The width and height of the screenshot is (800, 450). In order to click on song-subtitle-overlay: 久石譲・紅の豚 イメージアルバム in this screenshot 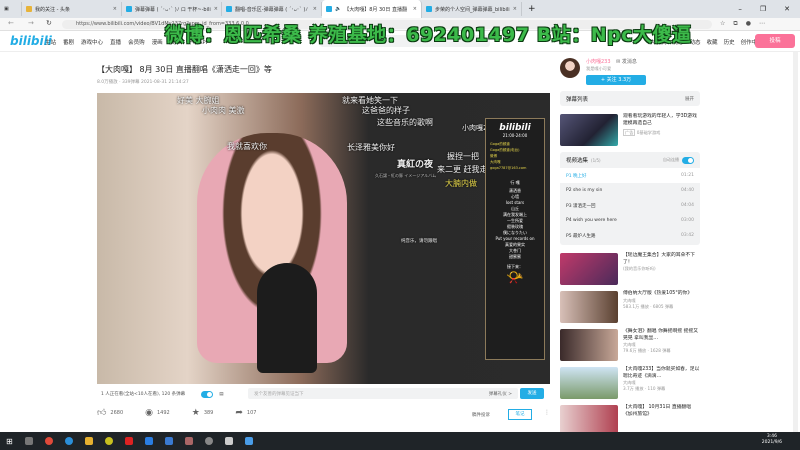, I will do `click(406, 175)`.